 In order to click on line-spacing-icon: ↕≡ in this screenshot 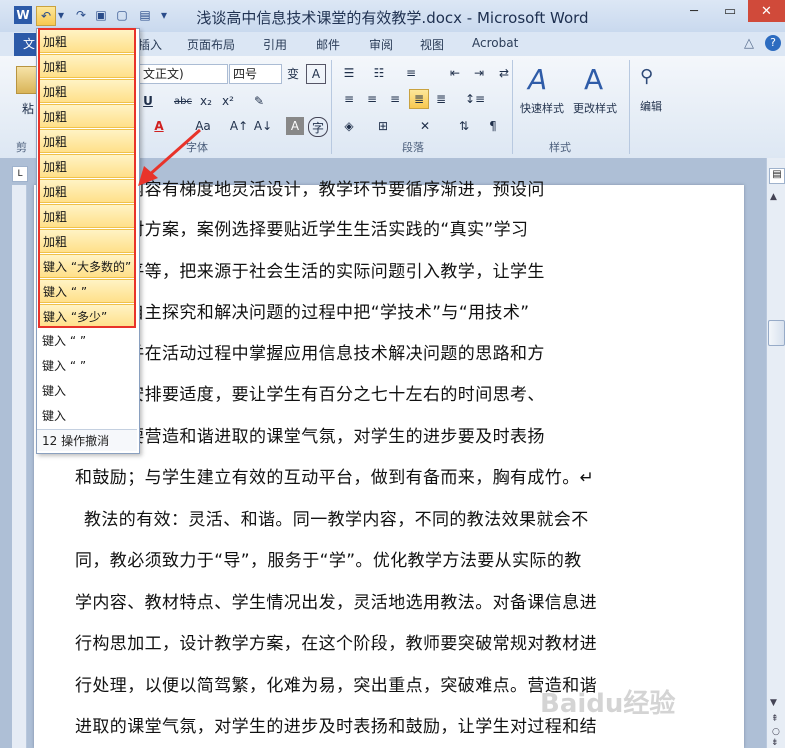, I will do `click(475, 99)`.